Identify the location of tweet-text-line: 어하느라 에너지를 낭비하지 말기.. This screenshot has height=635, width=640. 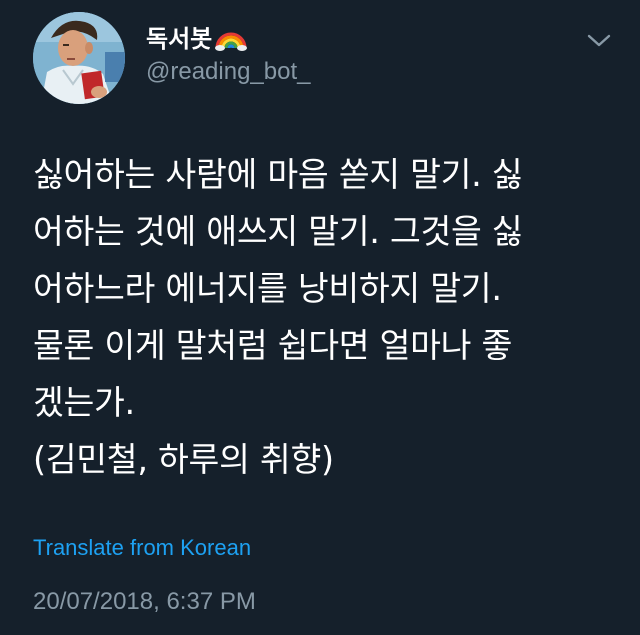
(267, 288).